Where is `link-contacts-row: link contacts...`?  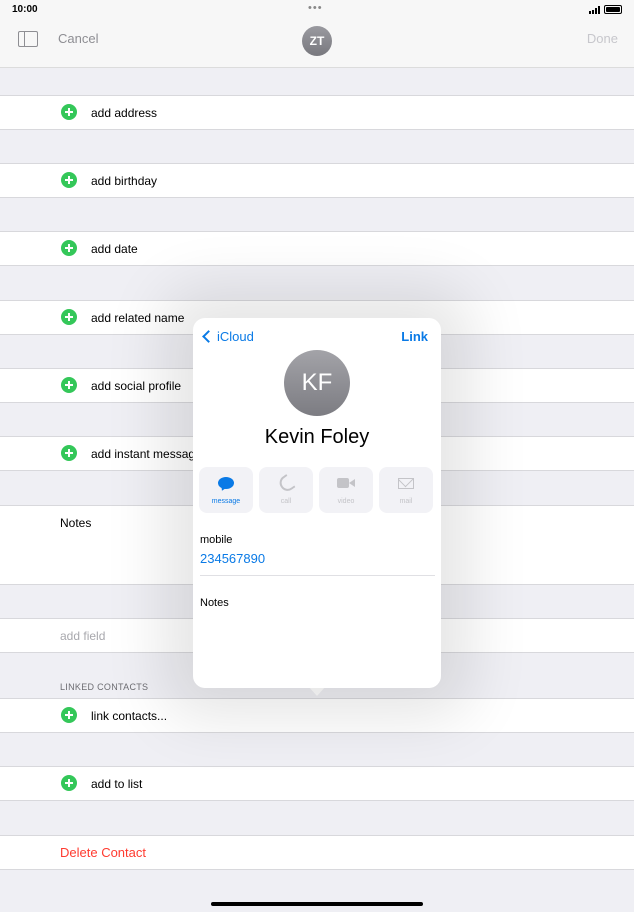
link-contacts-row: link contacts... is located at coordinates (317, 715).